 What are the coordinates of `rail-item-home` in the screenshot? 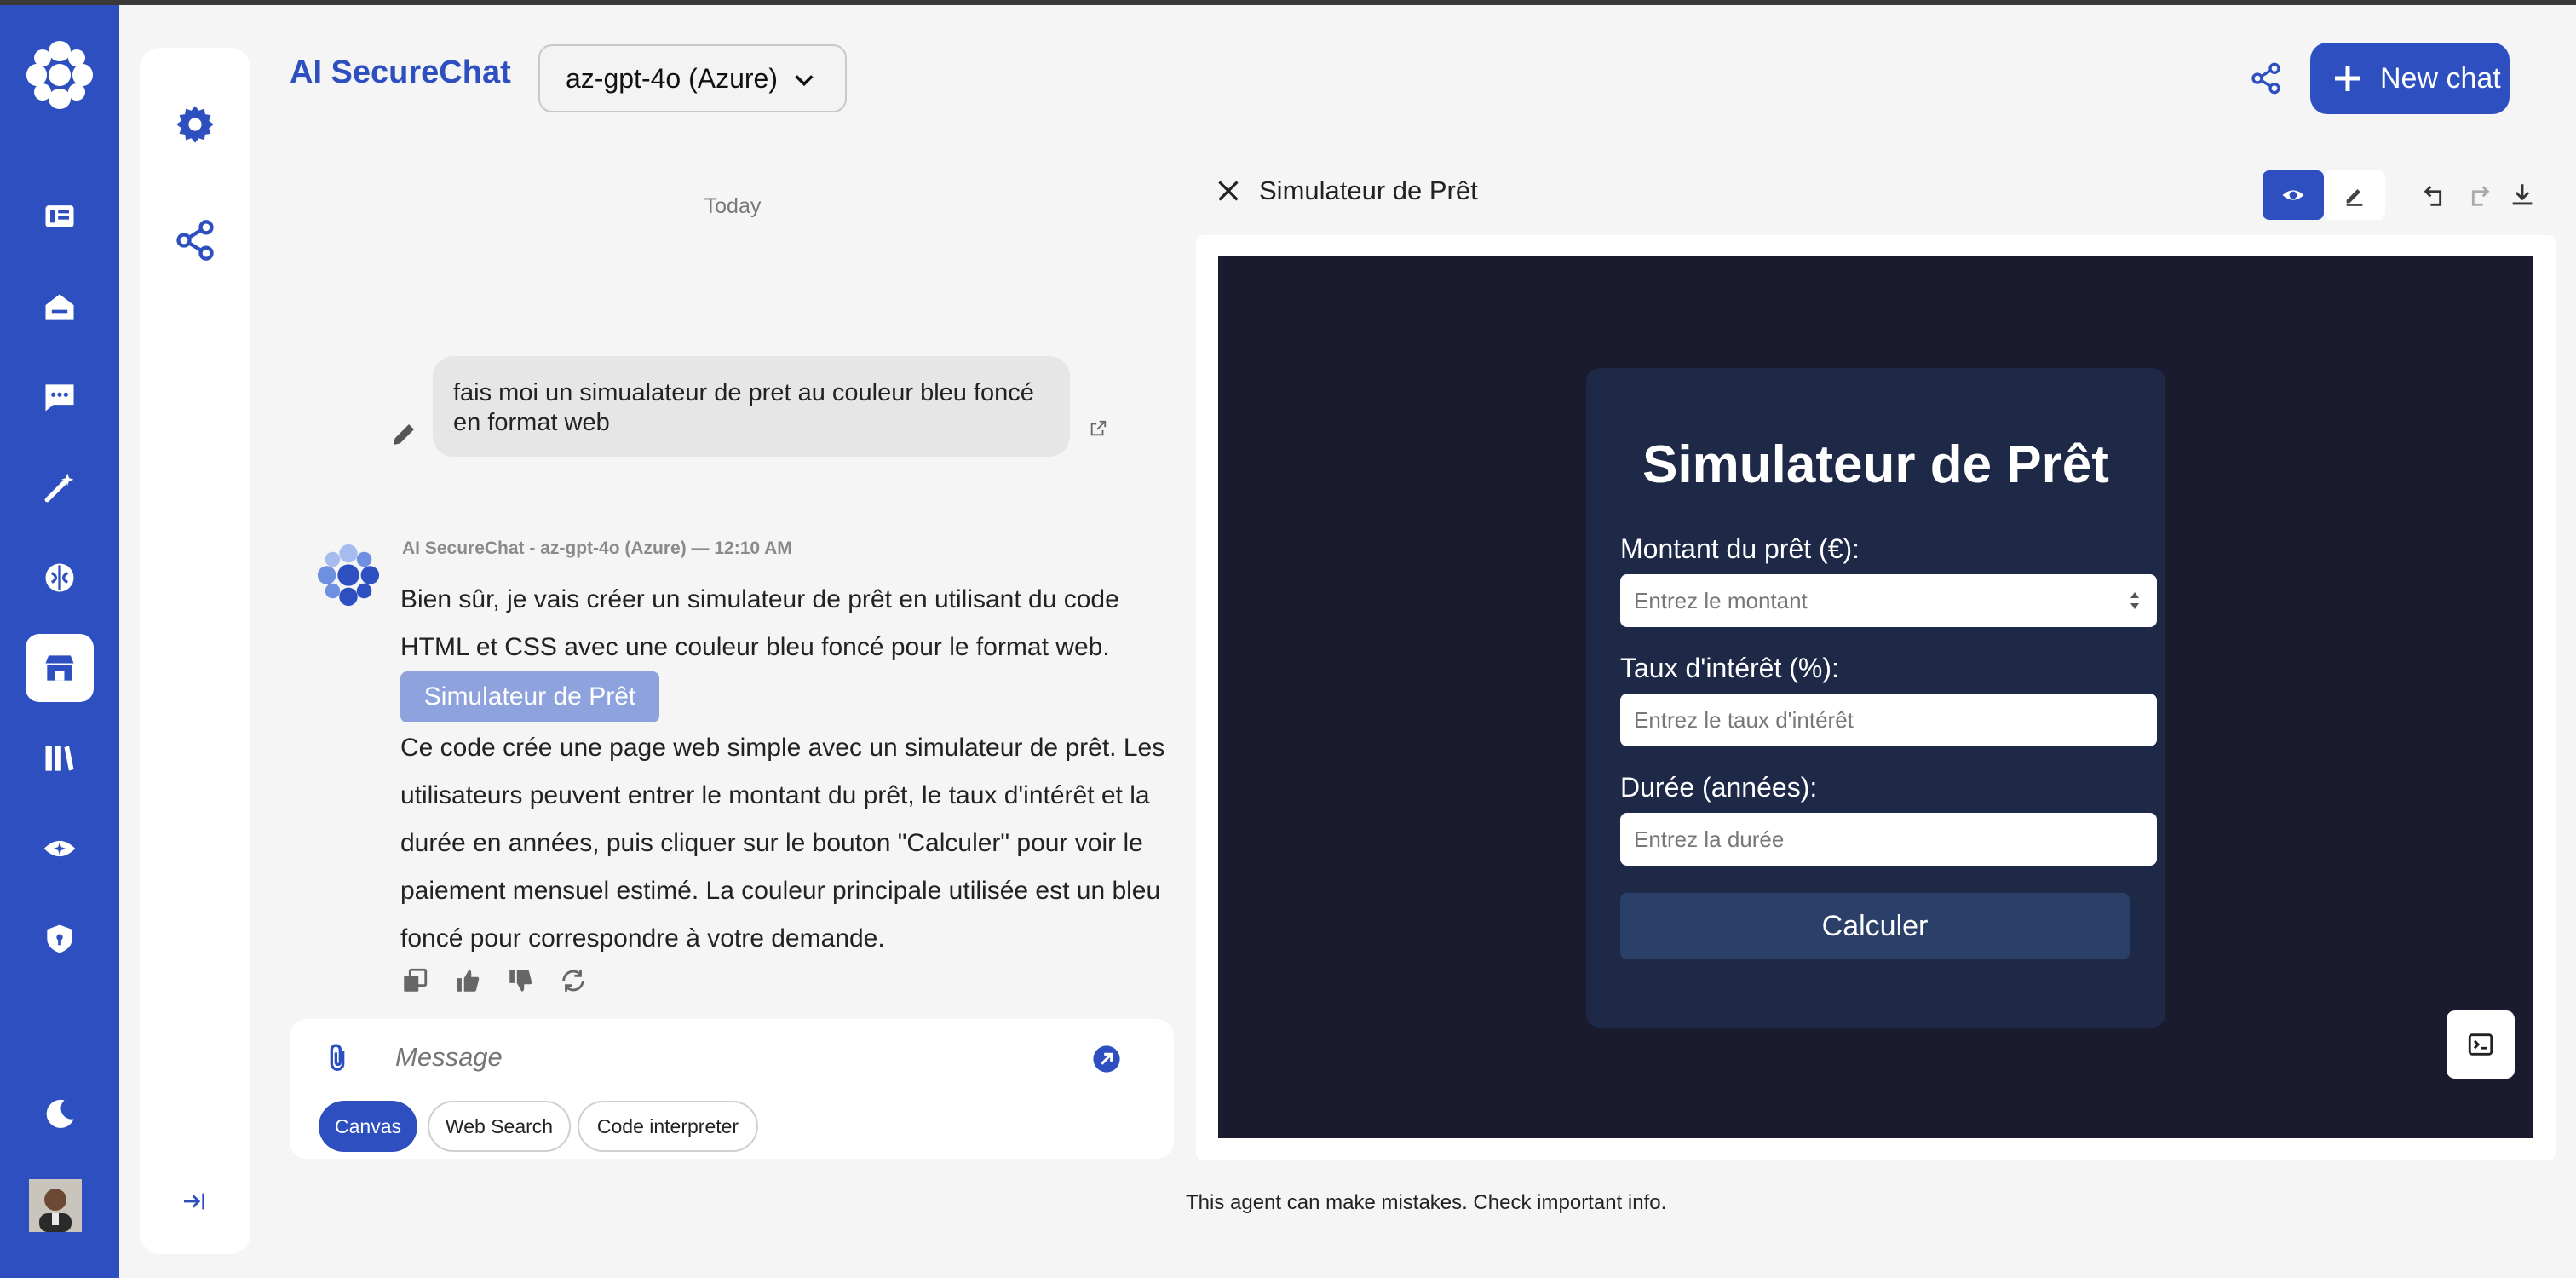 It's located at (60, 307).